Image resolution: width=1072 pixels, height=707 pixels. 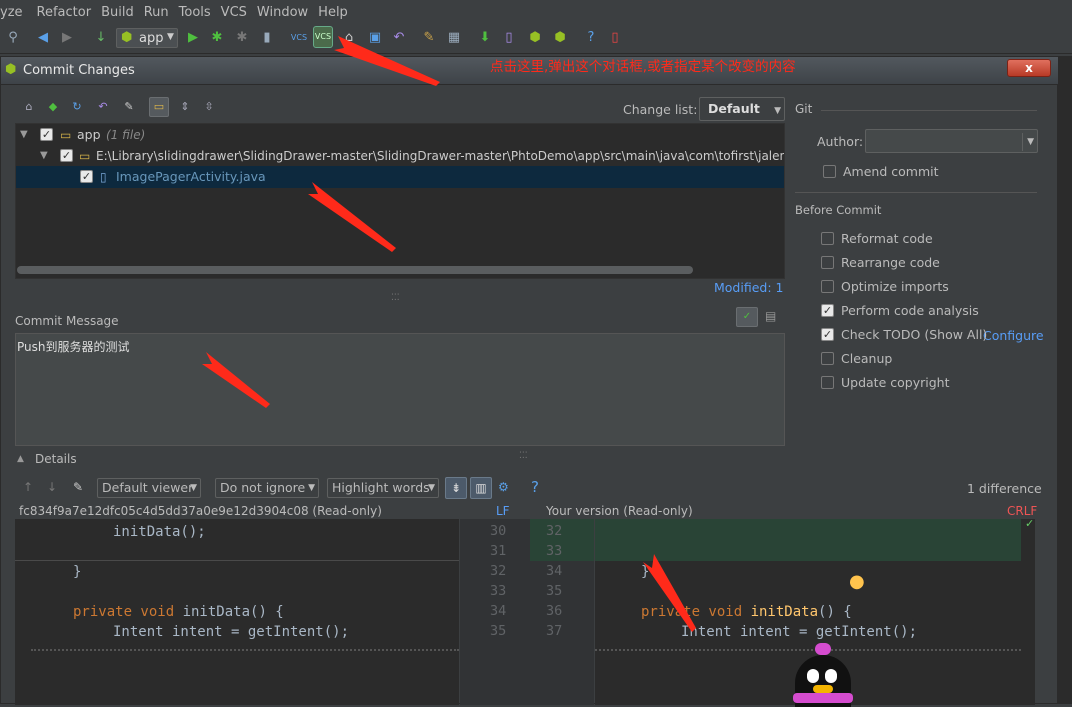 What do you see at coordinates (28, 487) in the screenshot?
I see `previous-difference-icon: ↑` at bounding box center [28, 487].